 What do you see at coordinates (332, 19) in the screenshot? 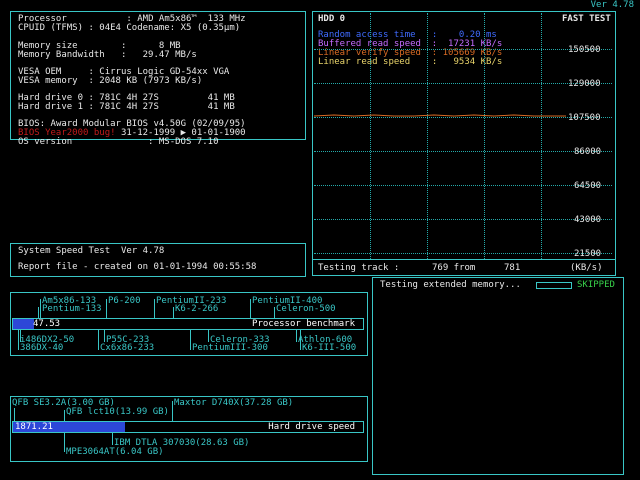
I see `hdd-drive-label: HDD 0` at bounding box center [332, 19].